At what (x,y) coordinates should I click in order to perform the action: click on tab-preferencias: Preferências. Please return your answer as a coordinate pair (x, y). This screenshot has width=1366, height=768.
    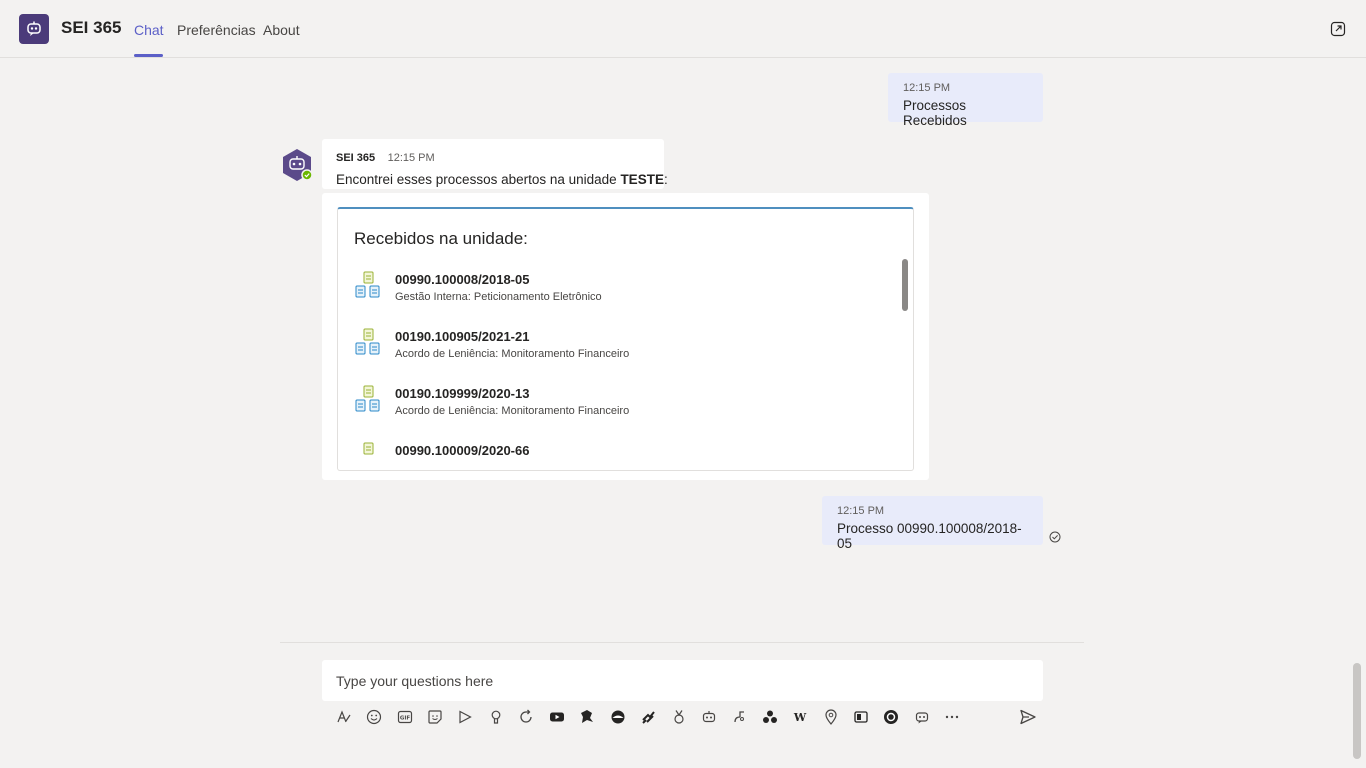
    Looking at the image, I should click on (216, 30).